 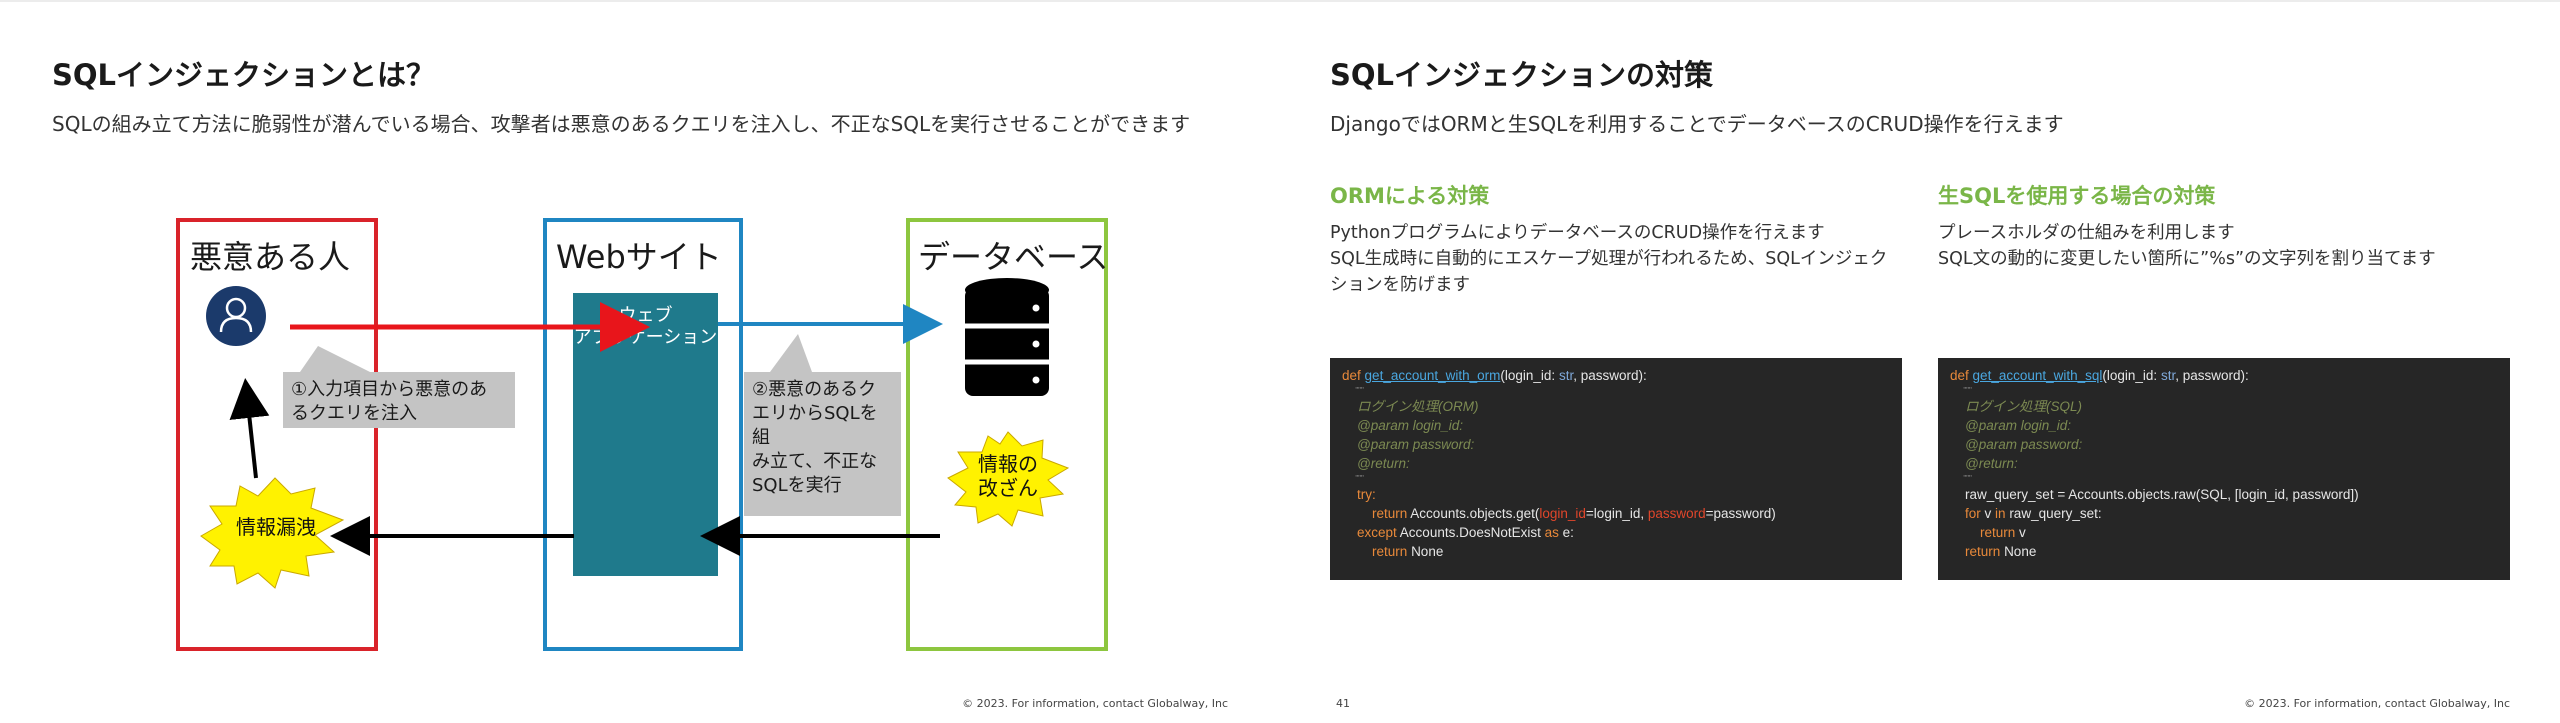 I want to click on database-icon, so click(x=1007, y=337).